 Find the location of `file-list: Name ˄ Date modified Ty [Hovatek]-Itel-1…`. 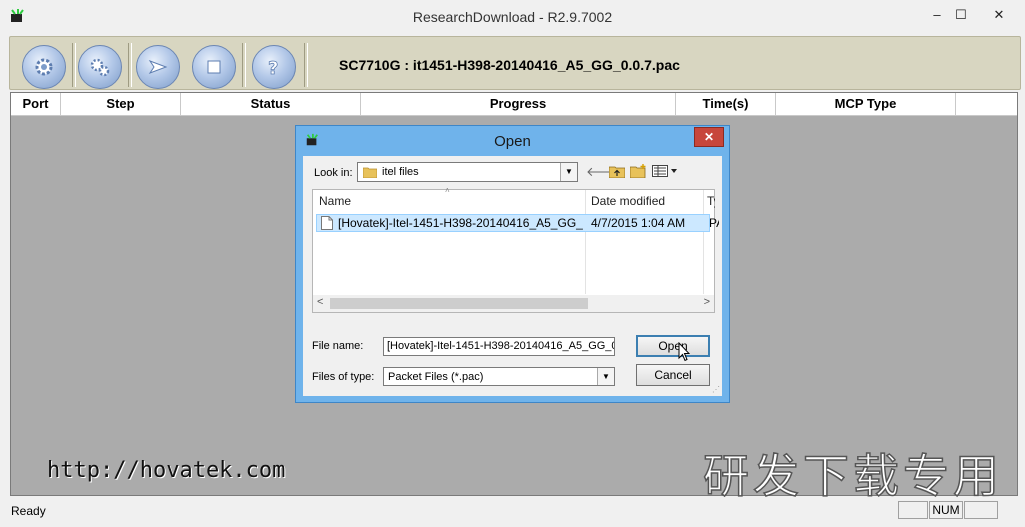

file-list: Name ˄ Date modified Ty [Hovatek]-Itel-1… is located at coordinates (515, 249).